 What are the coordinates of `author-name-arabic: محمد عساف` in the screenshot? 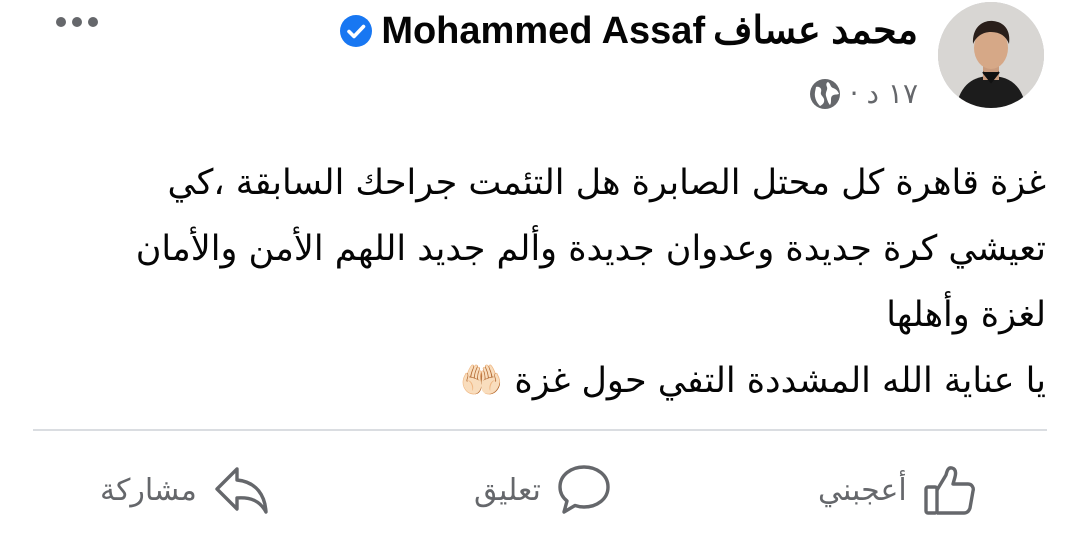 It's located at (815, 31).